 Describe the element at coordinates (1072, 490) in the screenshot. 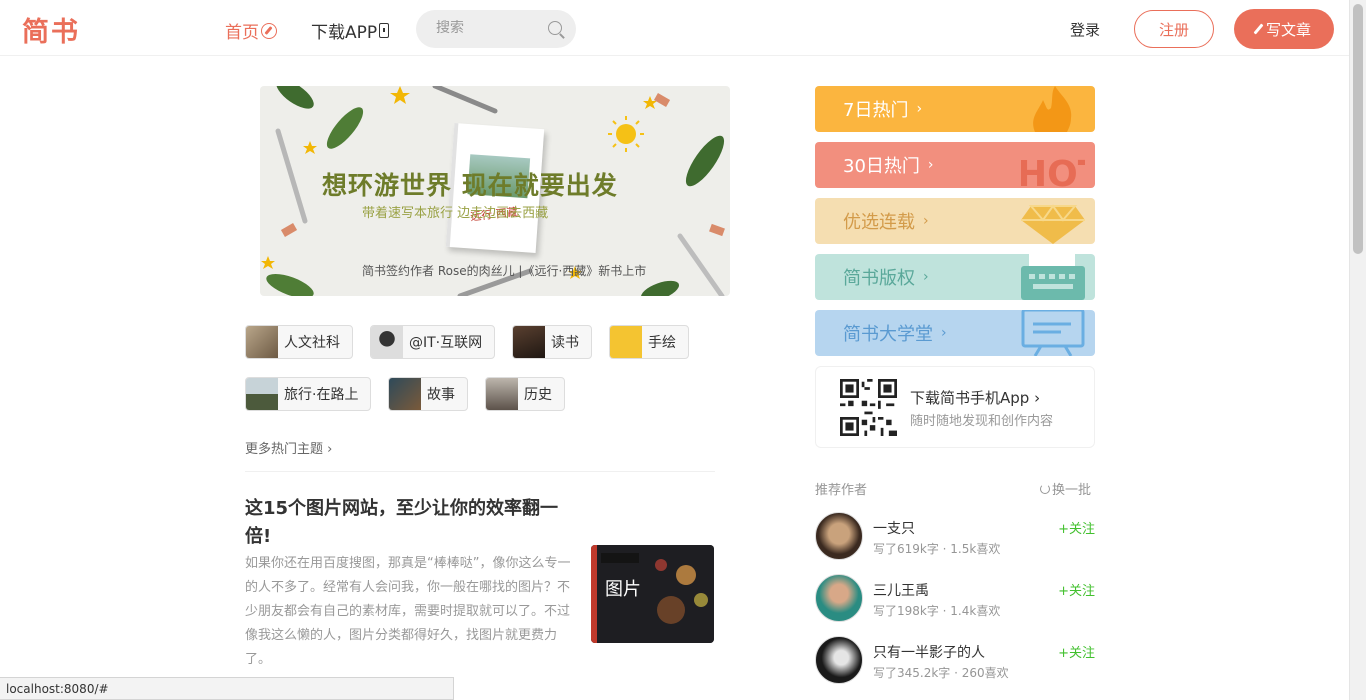

I see `refresh-label: 换一批` at that location.